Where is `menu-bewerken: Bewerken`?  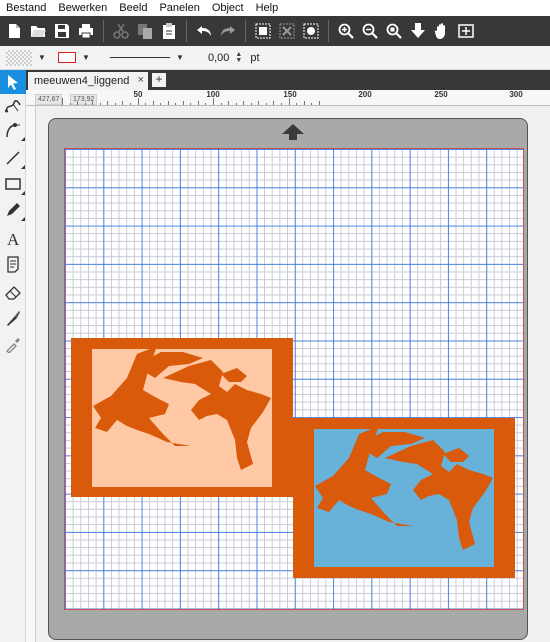 menu-bewerken: Bewerken is located at coordinates (82, 8).